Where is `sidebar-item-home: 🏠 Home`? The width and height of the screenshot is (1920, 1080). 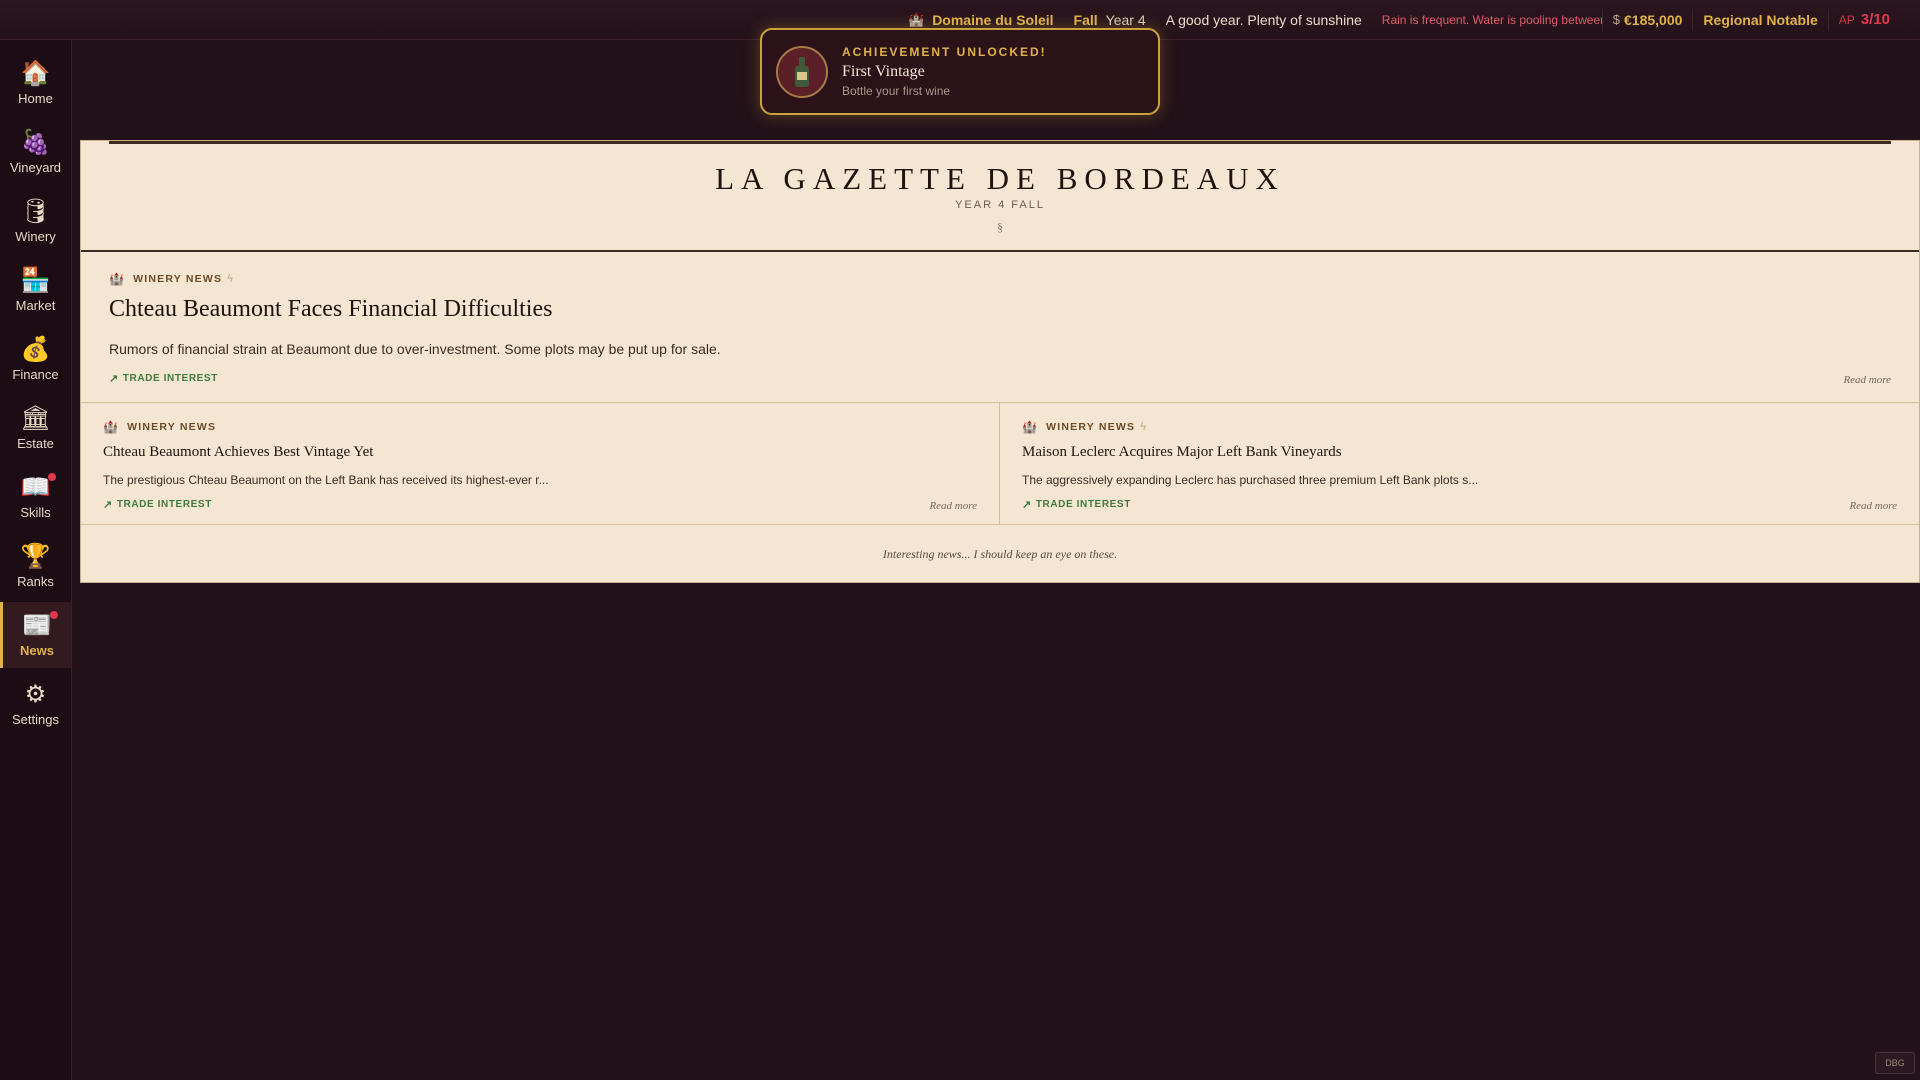
sidebar-item-home: 🏠 Home is located at coordinates (35, 83).